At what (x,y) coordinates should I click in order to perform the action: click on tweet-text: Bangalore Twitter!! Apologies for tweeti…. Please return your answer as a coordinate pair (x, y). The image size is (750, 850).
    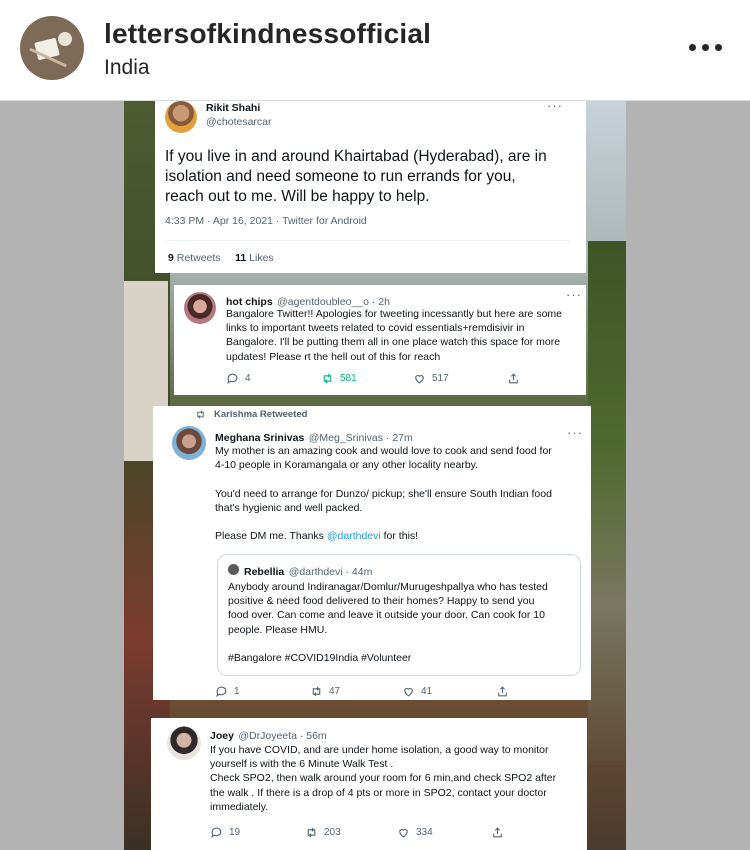
    Looking at the image, I should click on (394, 335).